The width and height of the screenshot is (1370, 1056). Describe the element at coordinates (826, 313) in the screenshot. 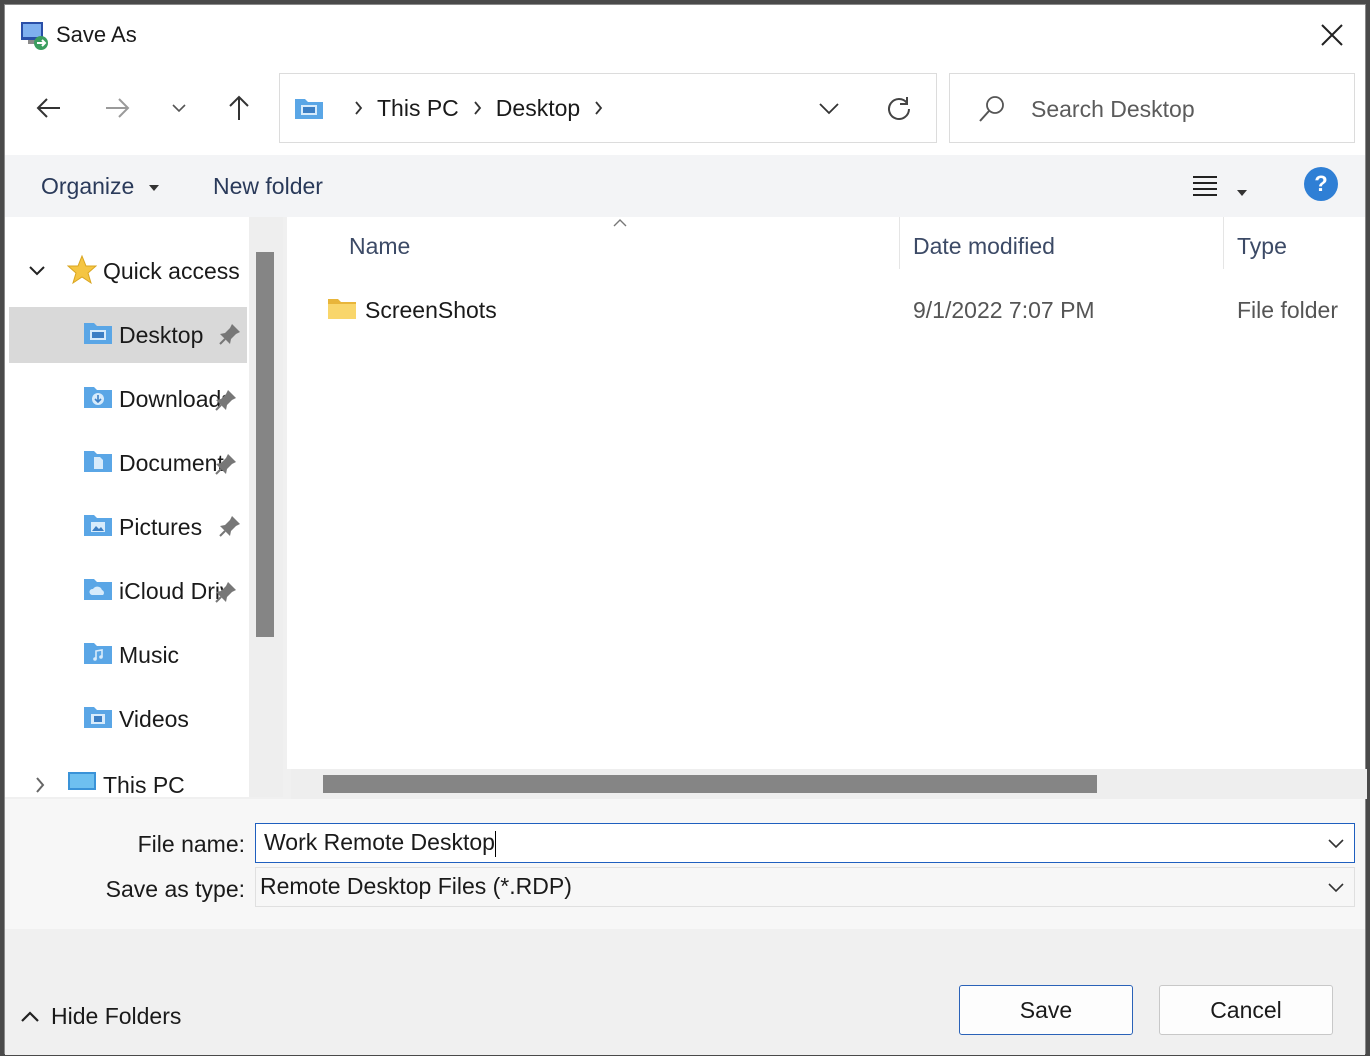

I see `table-row: ScreenShots 9/1/2022 7:07 PM File folder` at that location.